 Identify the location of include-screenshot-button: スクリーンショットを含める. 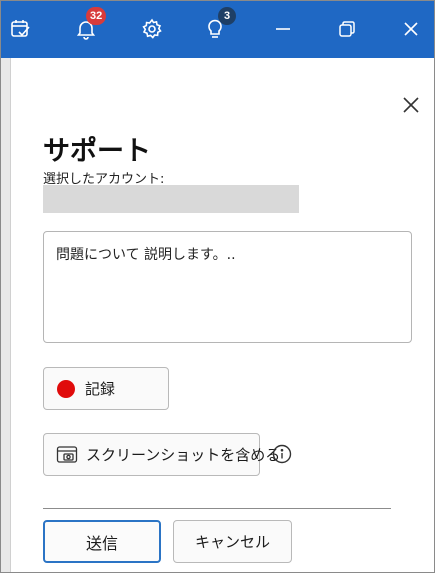
(161, 454).